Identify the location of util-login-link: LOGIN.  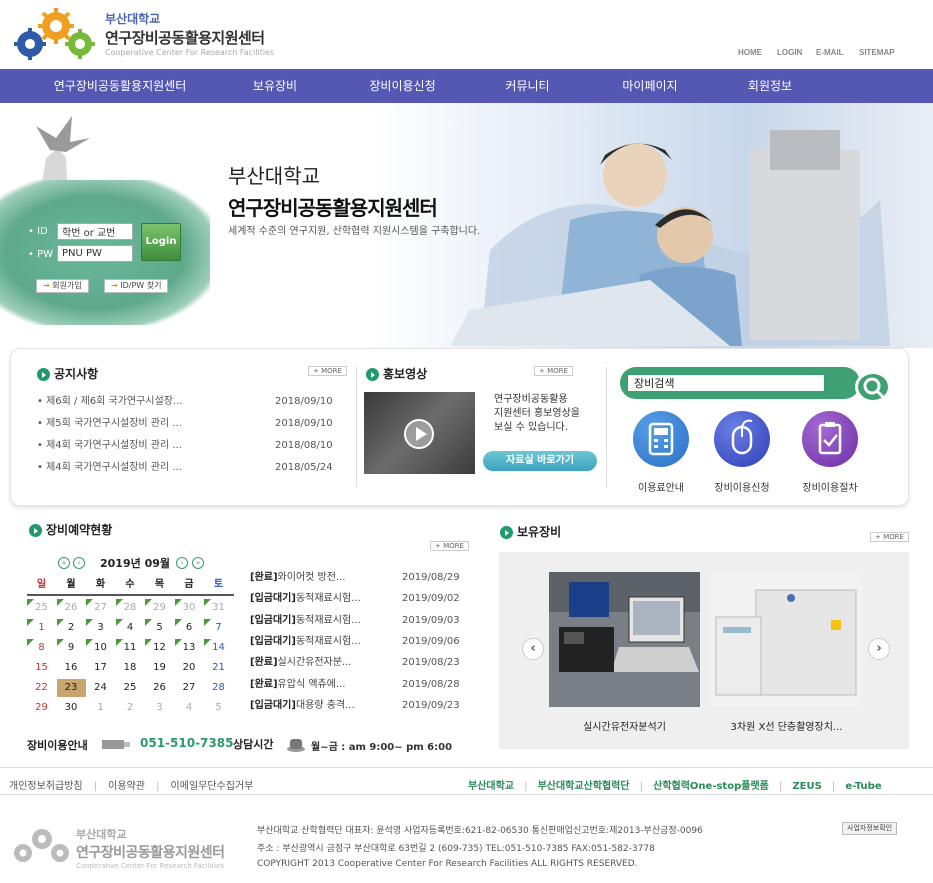
(789, 52).